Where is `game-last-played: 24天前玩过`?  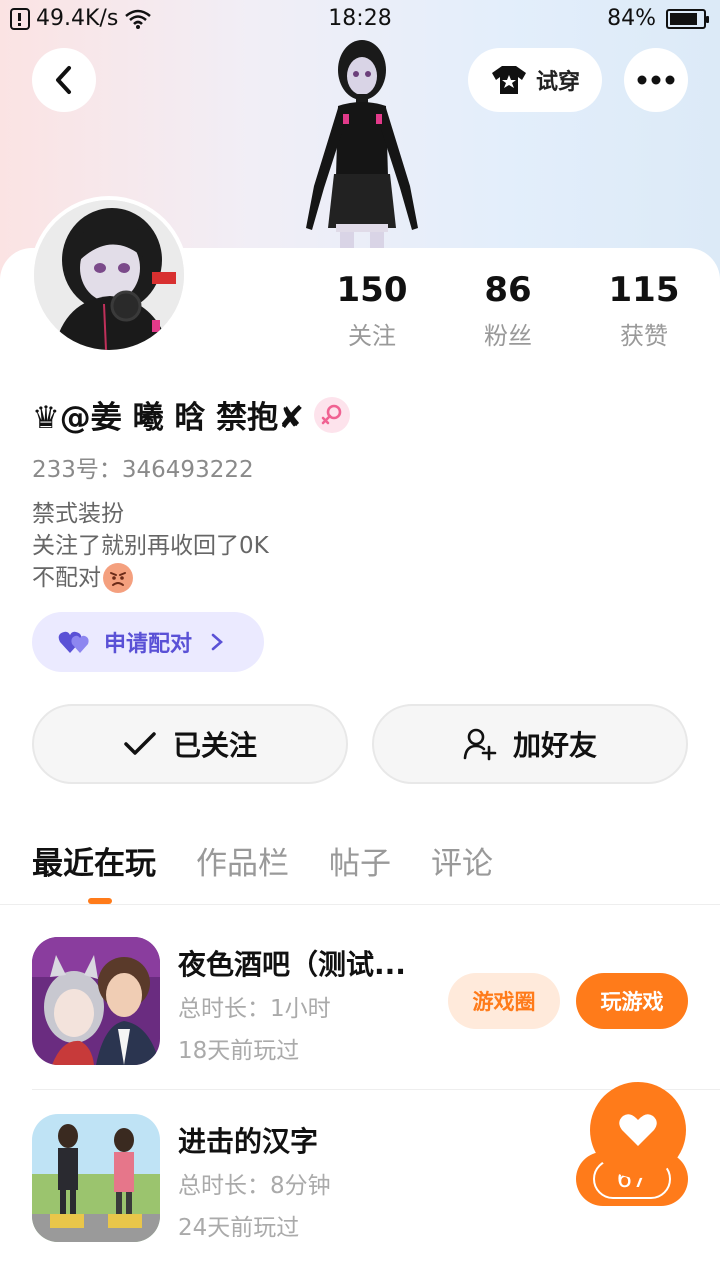
game-last-played: 24天前玩过 is located at coordinates (239, 1228).